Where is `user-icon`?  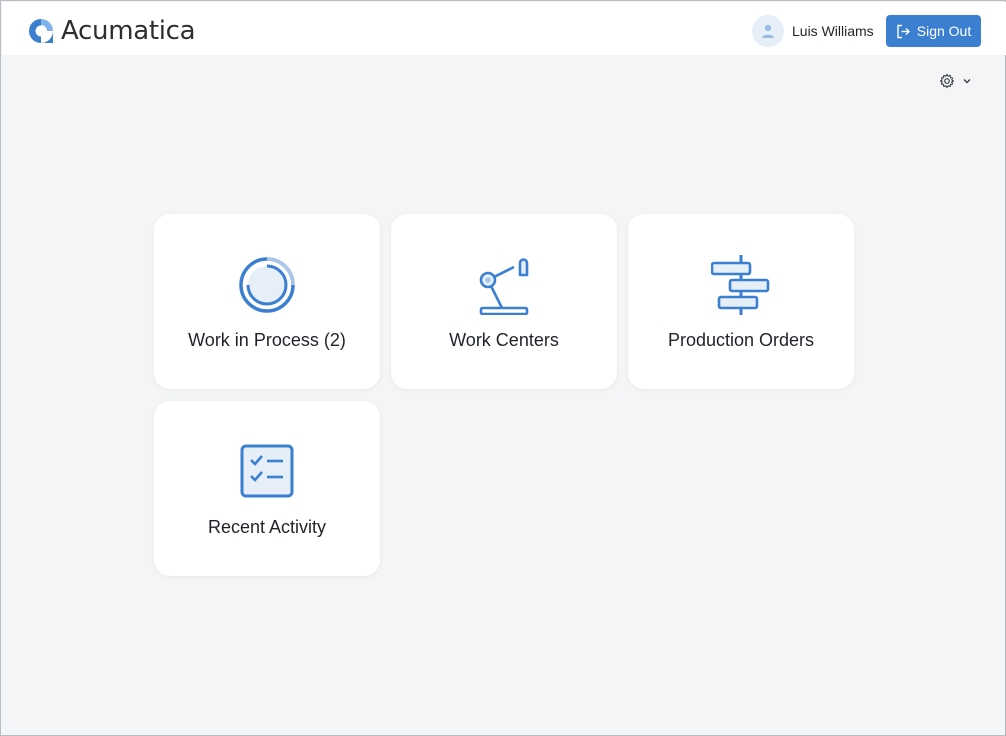
user-icon is located at coordinates (768, 31).